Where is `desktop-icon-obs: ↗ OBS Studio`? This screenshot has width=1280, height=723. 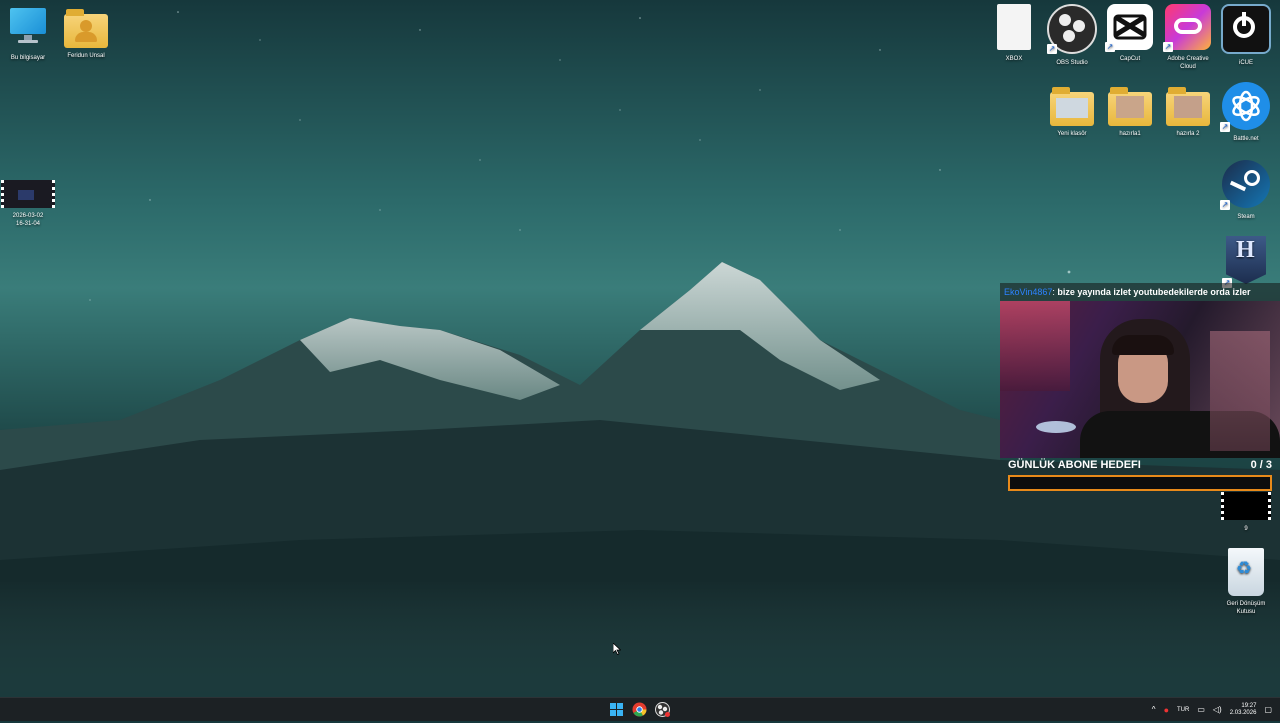 desktop-icon-obs: ↗ OBS Studio is located at coordinates (1072, 35).